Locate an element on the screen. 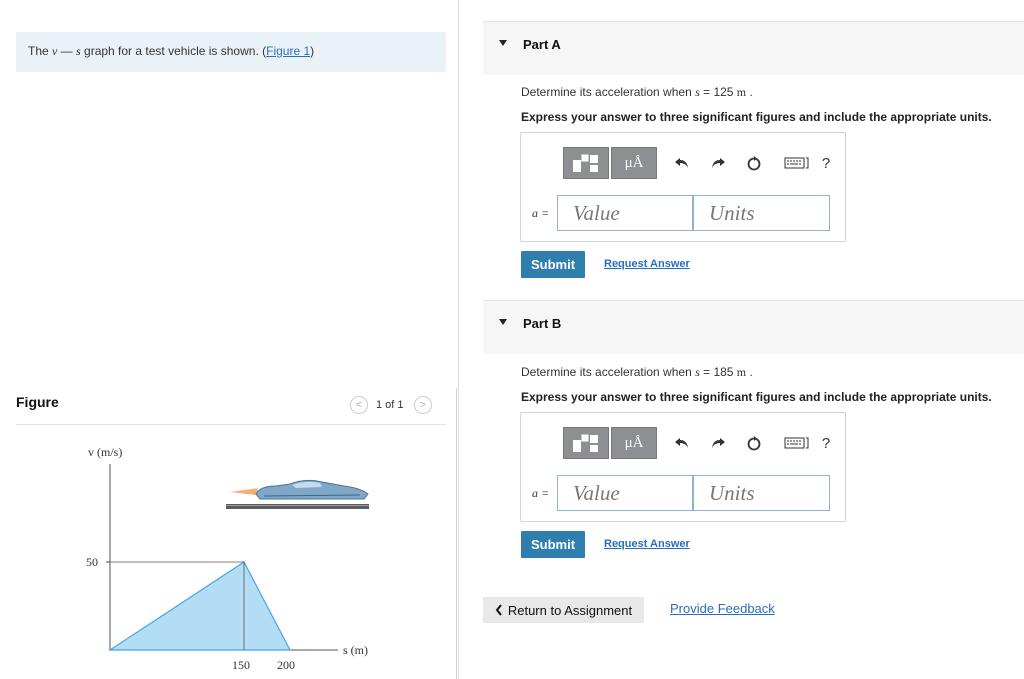 This screenshot has width=1024, height=679. graph-area is located at coordinates (199, 606).